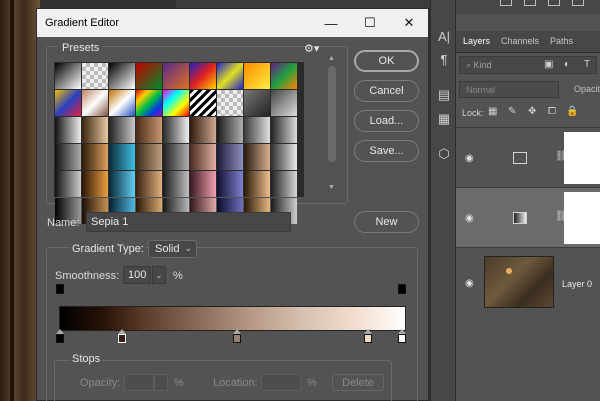 This screenshot has width=600, height=401. I want to click on scroll-down-icon: ▼, so click(331, 187).